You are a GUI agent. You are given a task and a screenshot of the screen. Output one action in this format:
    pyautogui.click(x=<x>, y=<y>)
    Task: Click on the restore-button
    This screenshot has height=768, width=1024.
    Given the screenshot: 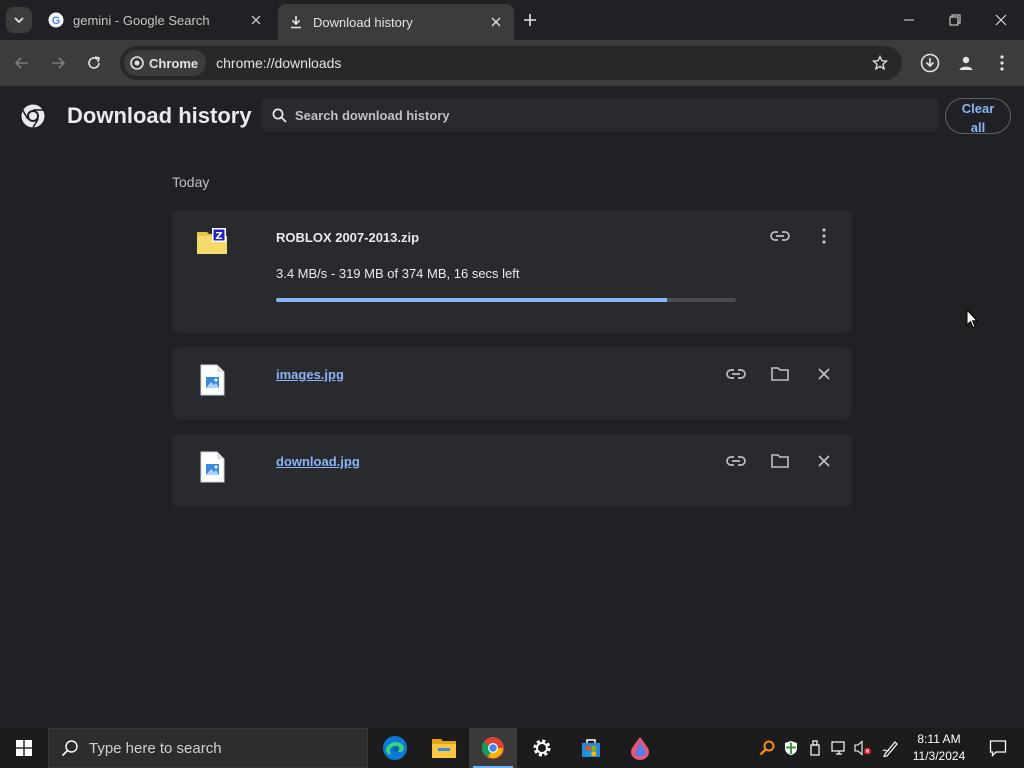 What is the action you would take?
    pyautogui.click(x=955, y=20)
    